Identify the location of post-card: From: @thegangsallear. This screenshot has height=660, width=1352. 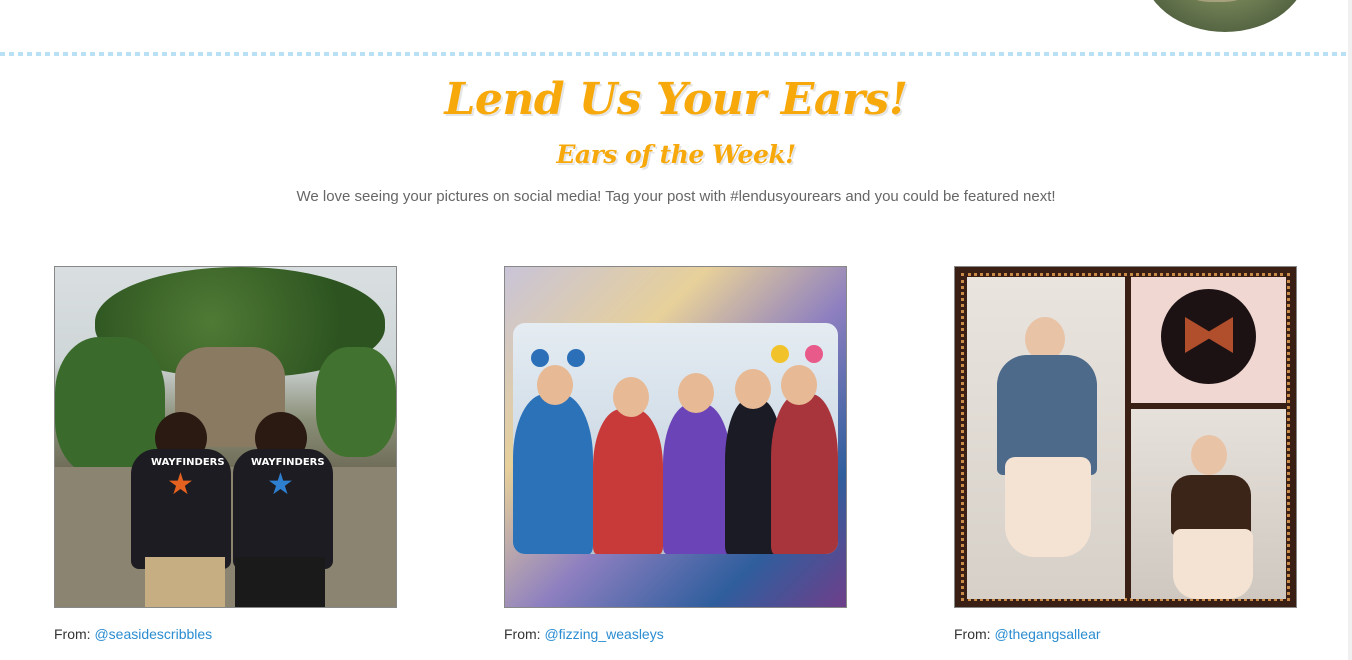
(1125, 454).